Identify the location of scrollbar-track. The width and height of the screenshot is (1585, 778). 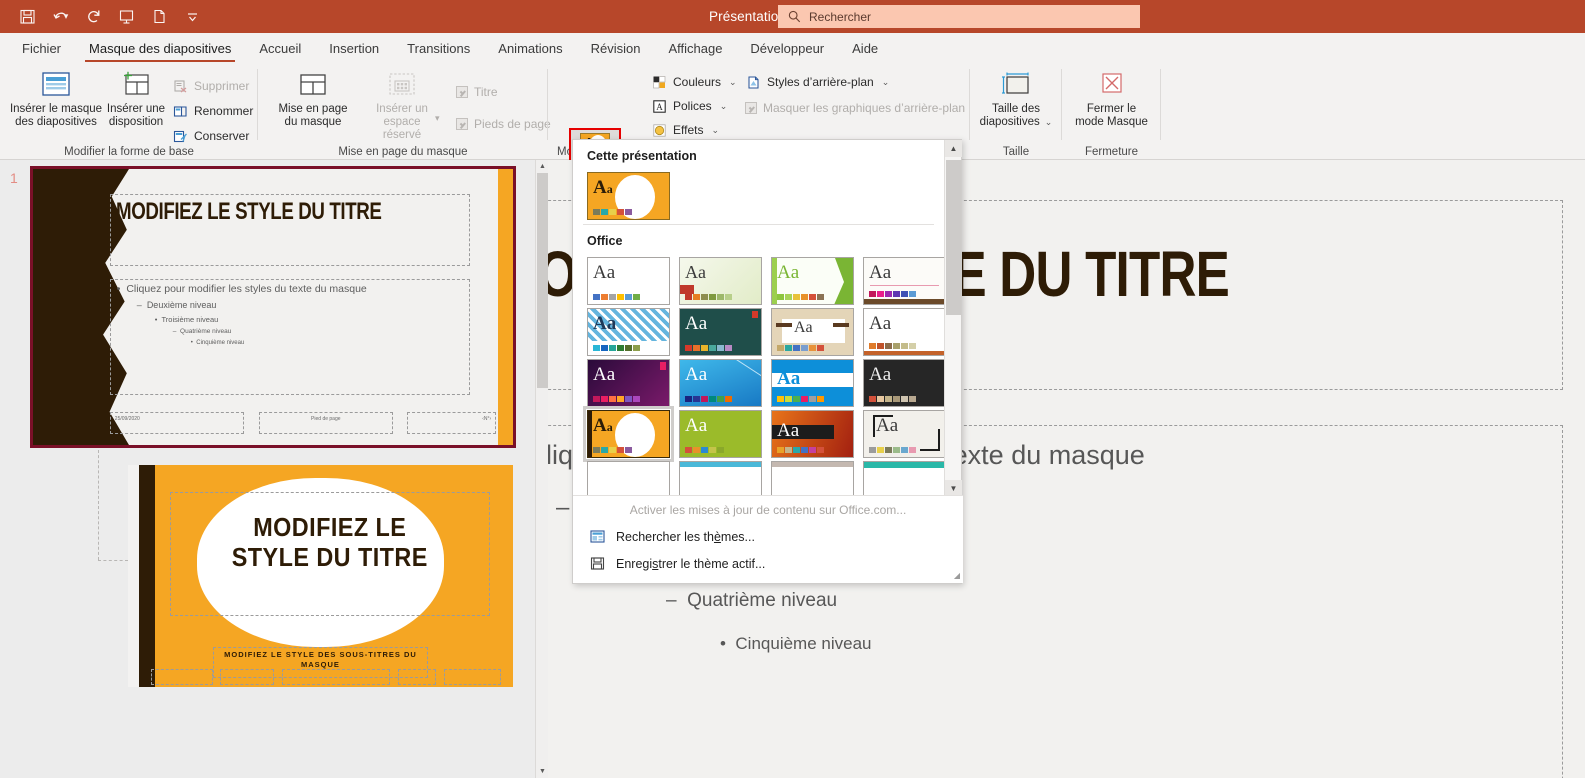
(542, 469).